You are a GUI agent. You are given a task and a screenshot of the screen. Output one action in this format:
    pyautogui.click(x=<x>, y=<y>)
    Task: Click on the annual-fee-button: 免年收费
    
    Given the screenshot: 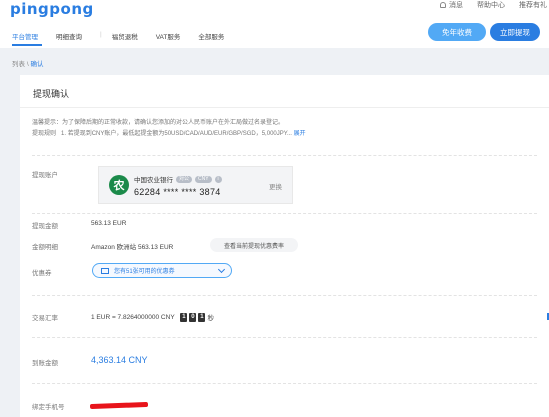 What is the action you would take?
    pyautogui.click(x=457, y=32)
    